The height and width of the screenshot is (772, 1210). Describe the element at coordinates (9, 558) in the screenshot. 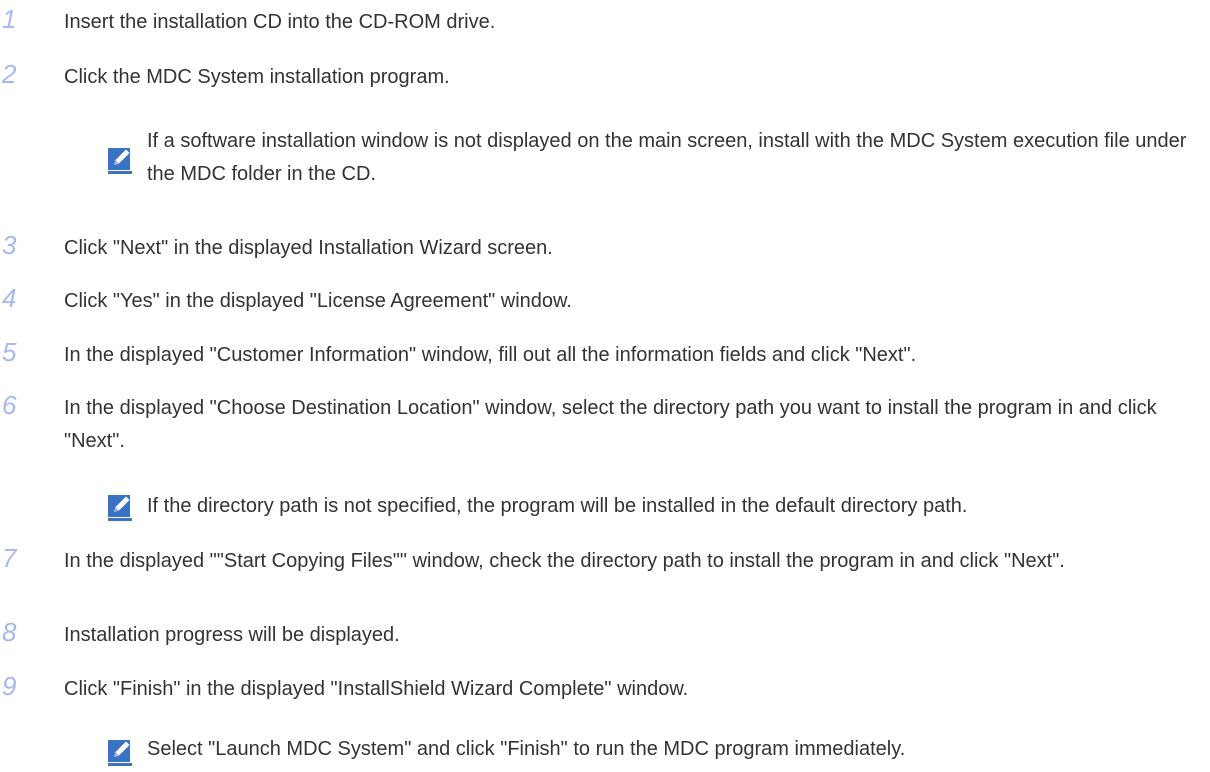

I see `step-number: 7` at that location.